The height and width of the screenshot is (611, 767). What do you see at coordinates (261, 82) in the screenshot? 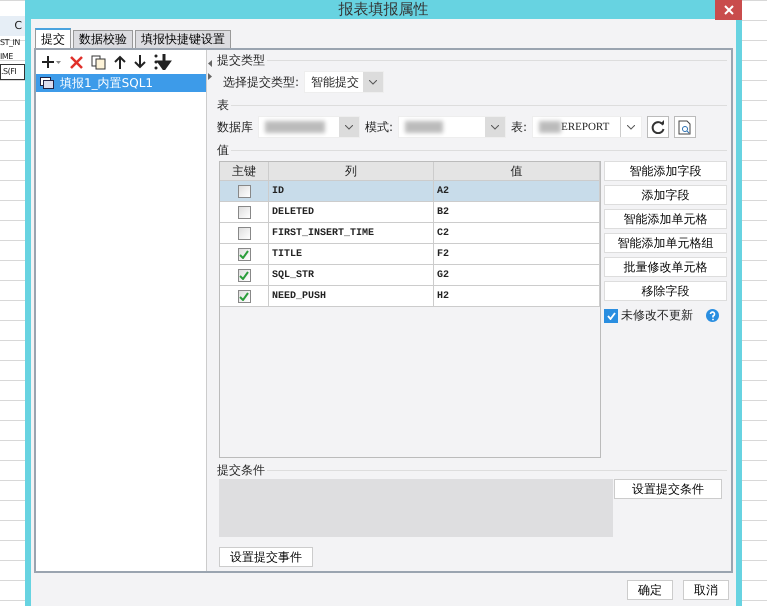
I see `field-label: 选择提交类型:` at bounding box center [261, 82].